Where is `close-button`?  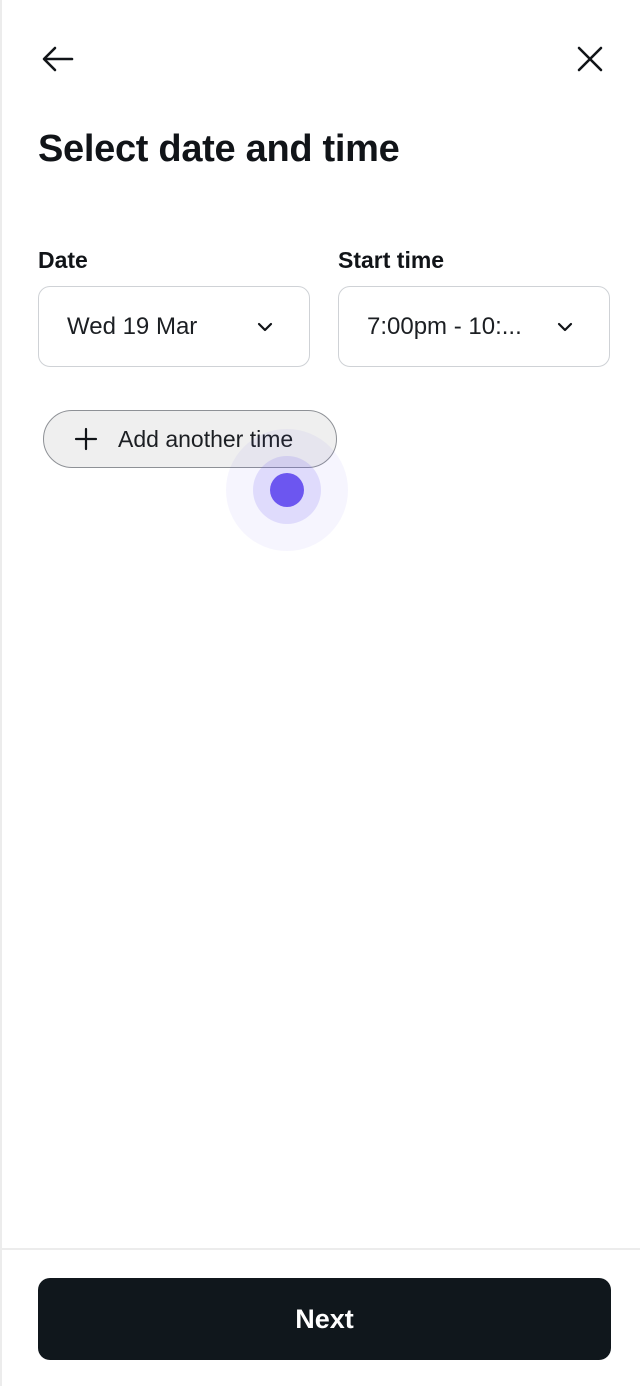 close-button is located at coordinates (590, 59).